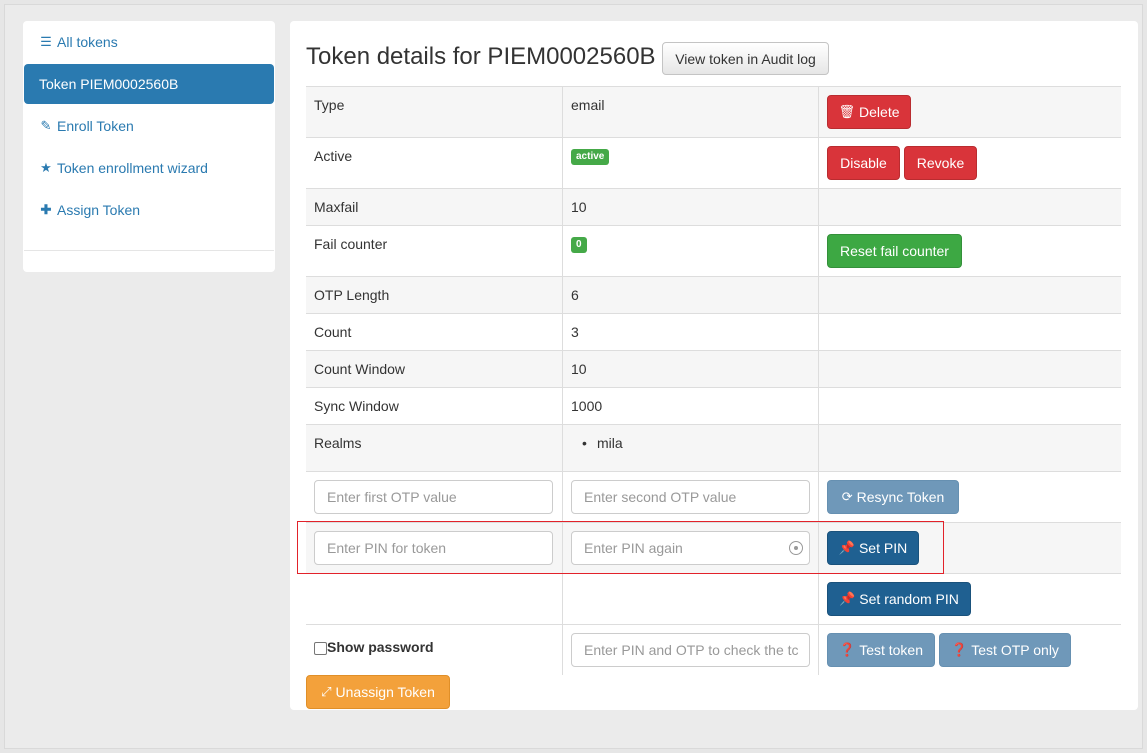  Describe the element at coordinates (713, 598) in the screenshot. I see `table-row: 📌 Set random PIN` at that location.